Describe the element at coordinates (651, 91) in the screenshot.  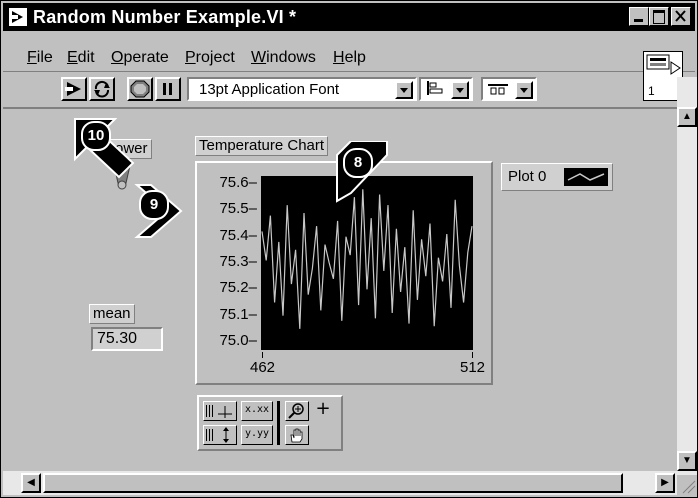
I see `connector-number: 1` at that location.